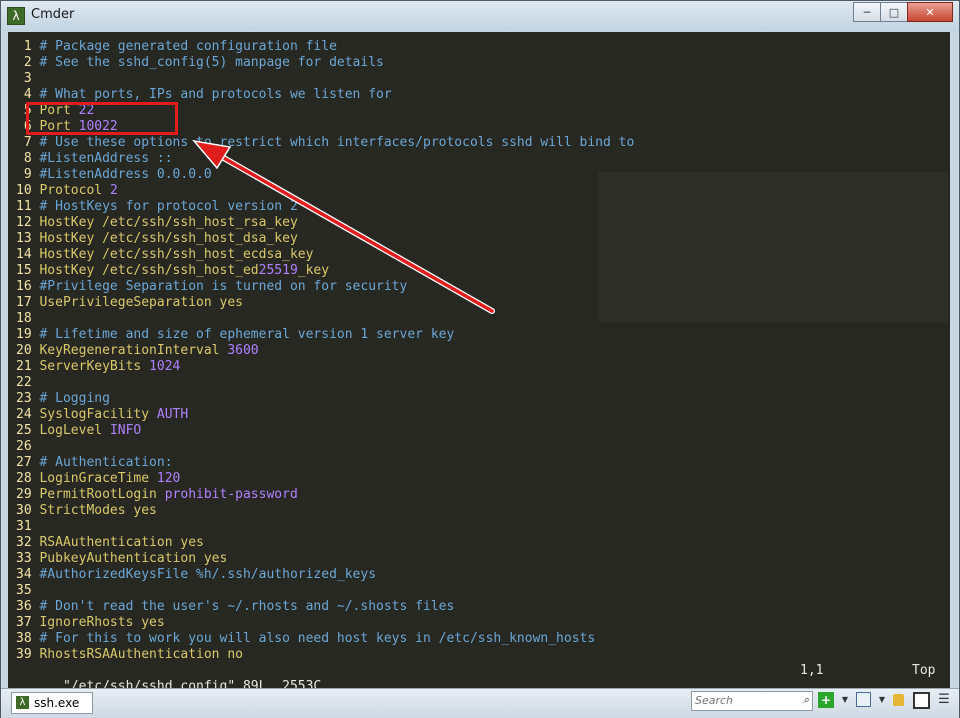 This screenshot has width=960, height=718. I want to click on cmder-statusbar: λ ssh.exe ⌕ + ▼ ▼ ☰, so click(480, 703).